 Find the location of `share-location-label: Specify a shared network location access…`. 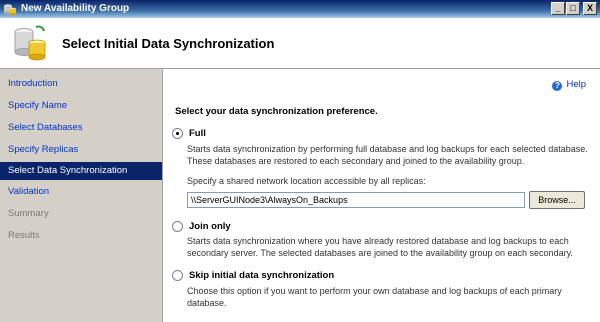

share-location-label: Specify a shared network location access… is located at coordinates (306, 181).